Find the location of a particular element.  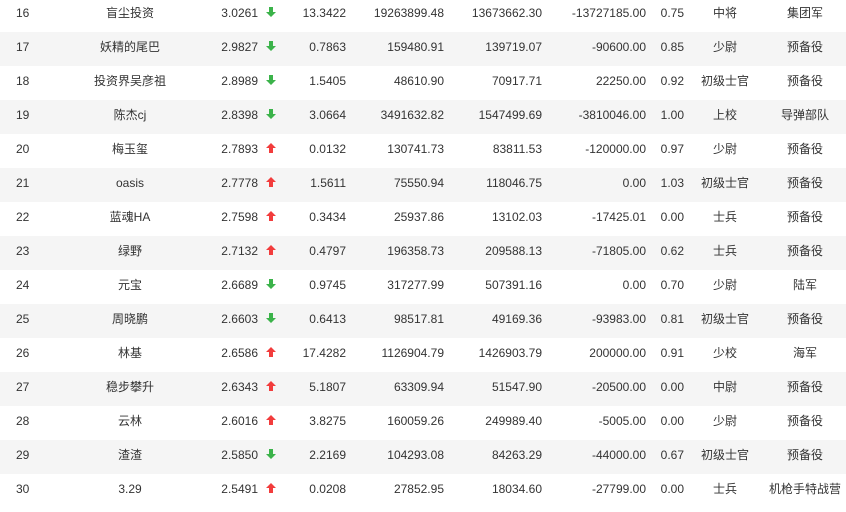

value-cell-2: 75550.94 is located at coordinates (418, 183).